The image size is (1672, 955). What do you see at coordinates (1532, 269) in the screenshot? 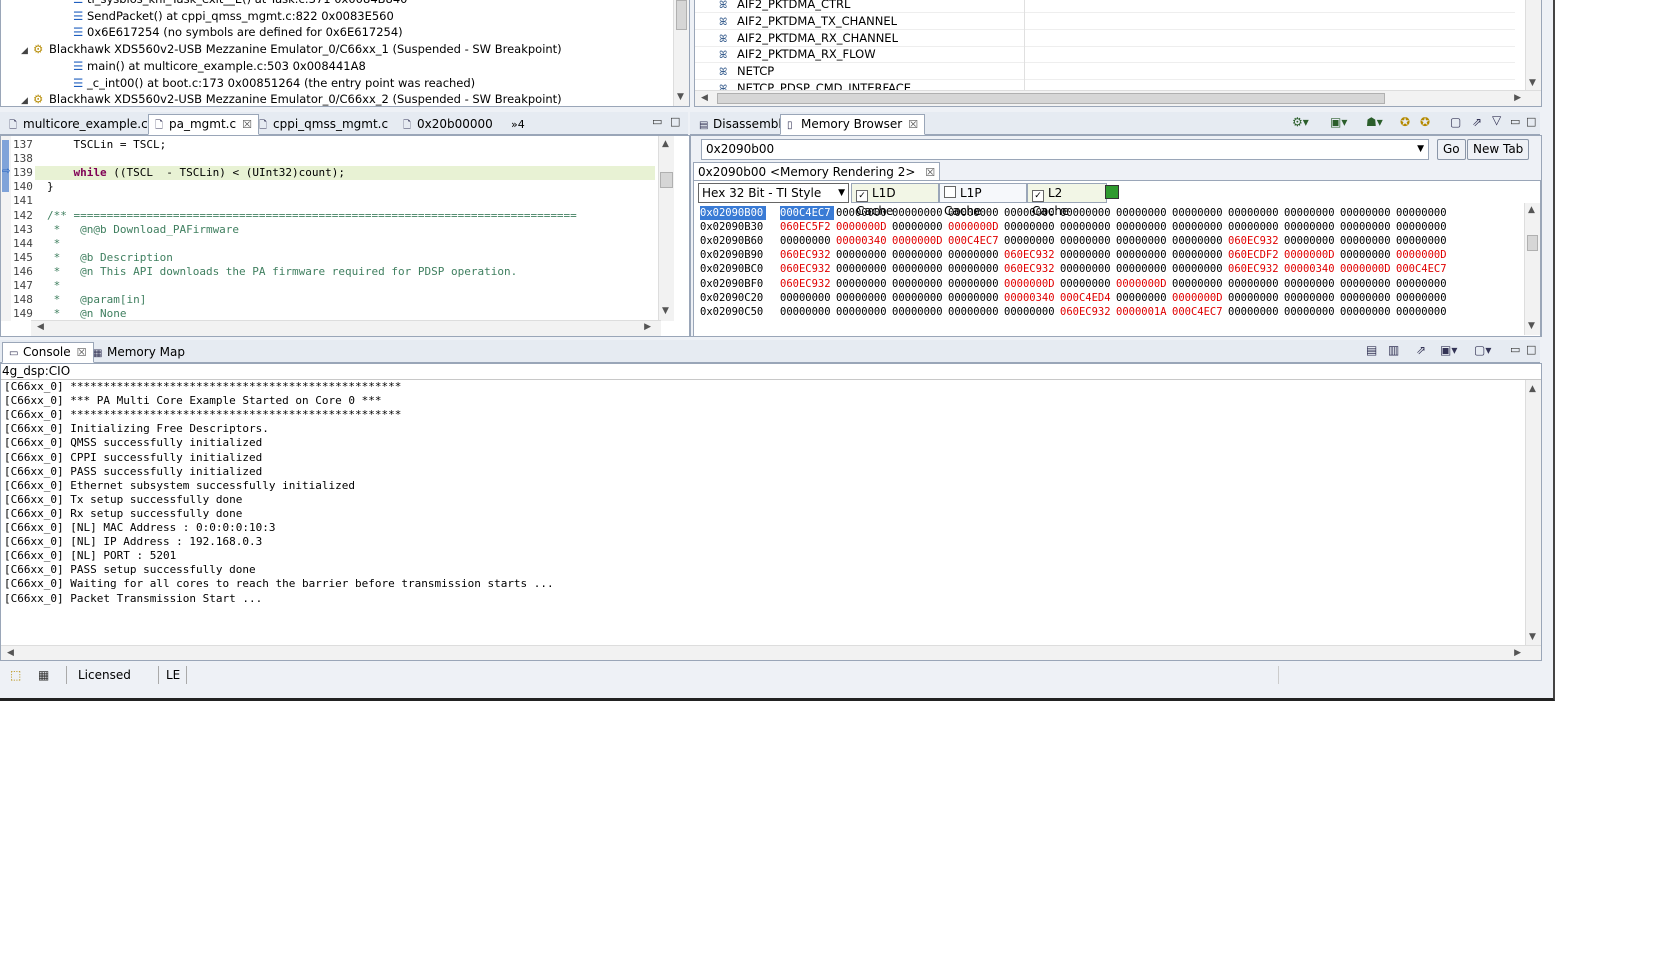
I see `memory-vscroll: ▲ ▼` at bounding box center [1532, 269].